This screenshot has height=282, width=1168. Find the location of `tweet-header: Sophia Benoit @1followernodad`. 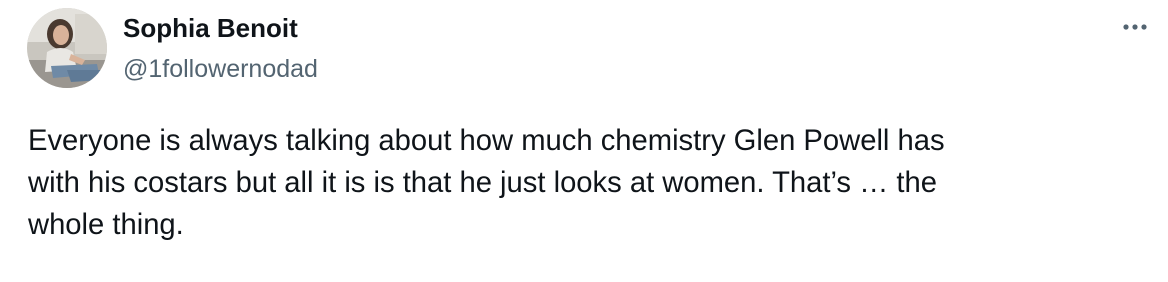

tweet-header: Sophia Benoit @1followernodad is located at coordinates (220, 48).